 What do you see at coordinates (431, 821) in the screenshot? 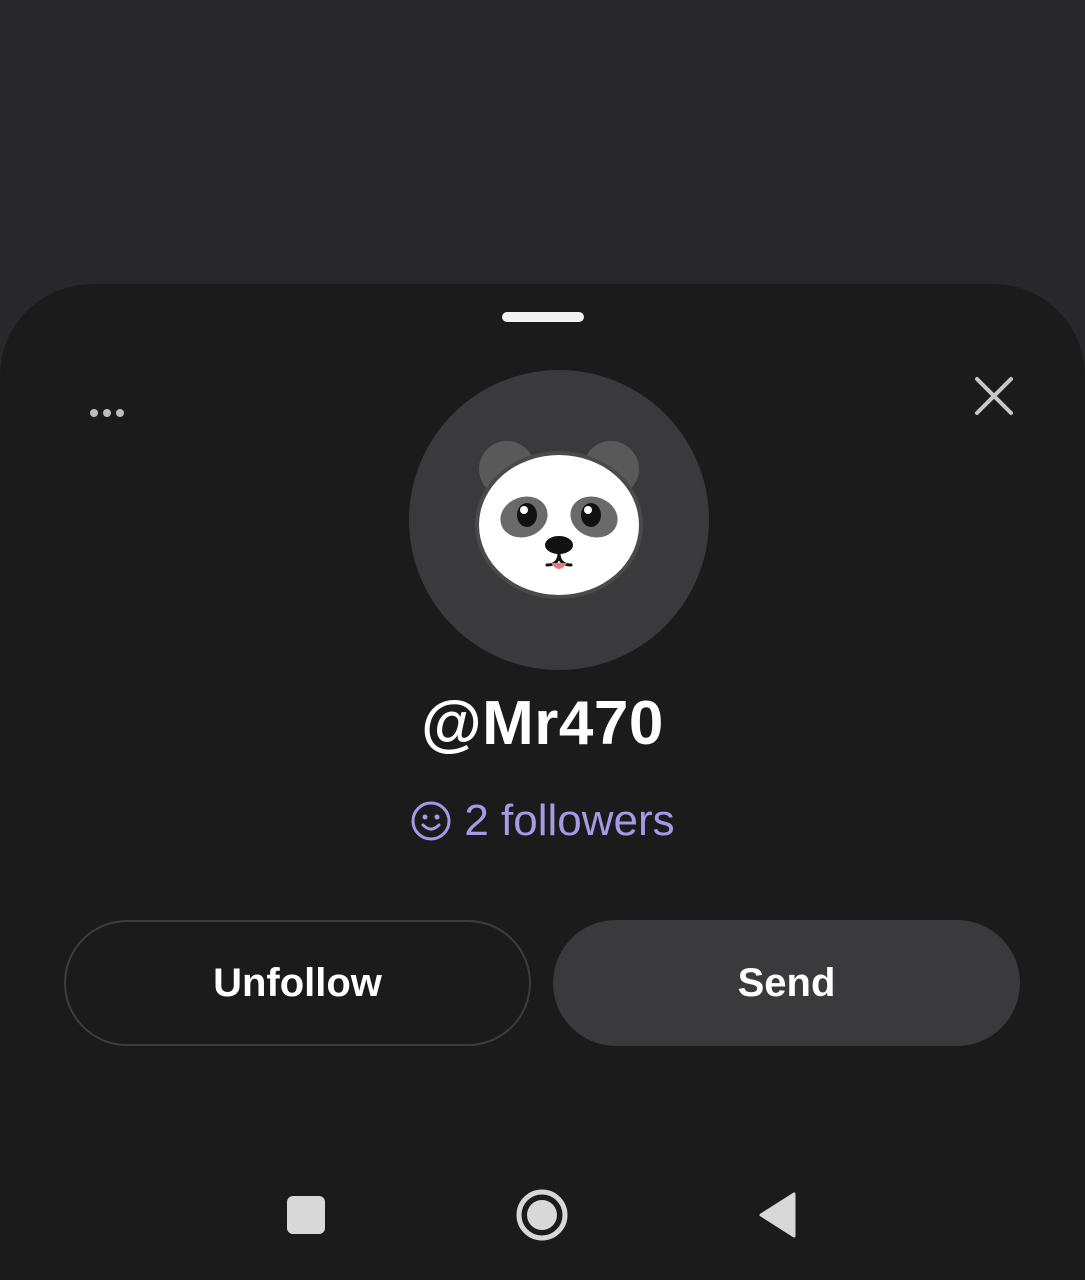
I see `smile-face-icon` at bounding box center [431, 821].